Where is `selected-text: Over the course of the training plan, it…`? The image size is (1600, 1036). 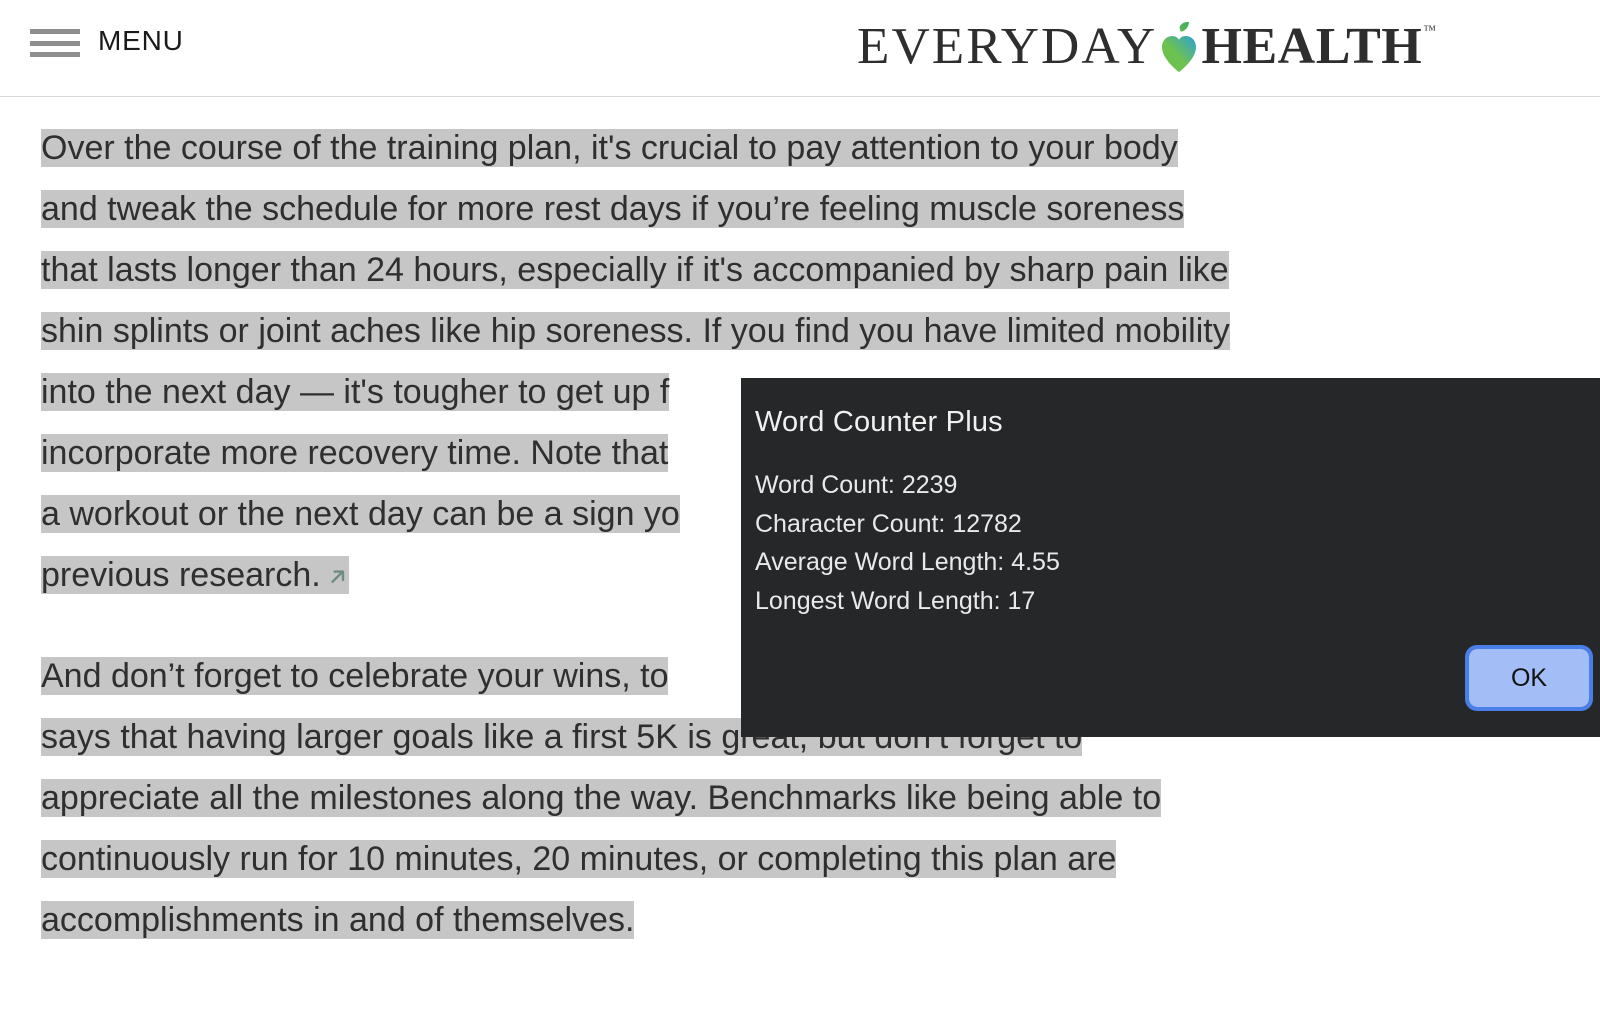 selected-text: Over the course of the training plan, it… is located at coordinates (609, 148).